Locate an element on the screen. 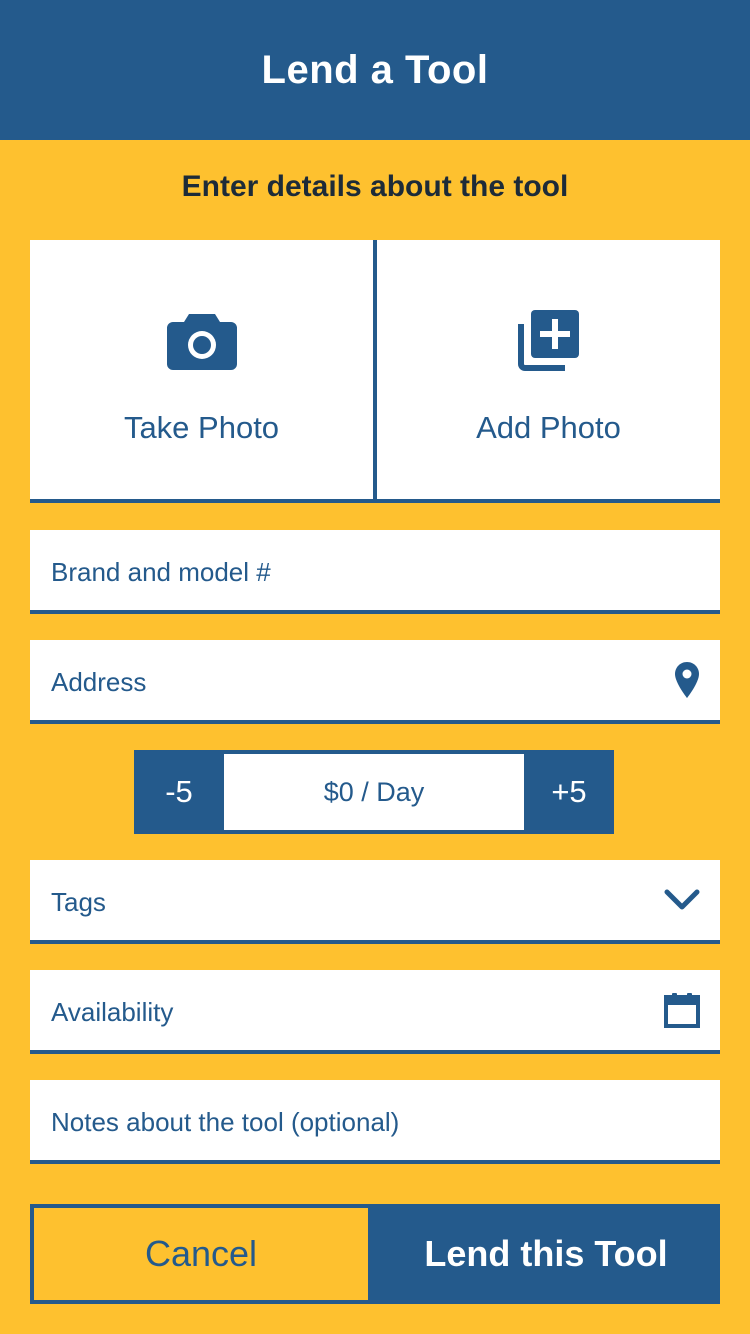 The height and width of the screenshot is (1334, 750). chevron-down-icon is located at coordinates (682, 900).